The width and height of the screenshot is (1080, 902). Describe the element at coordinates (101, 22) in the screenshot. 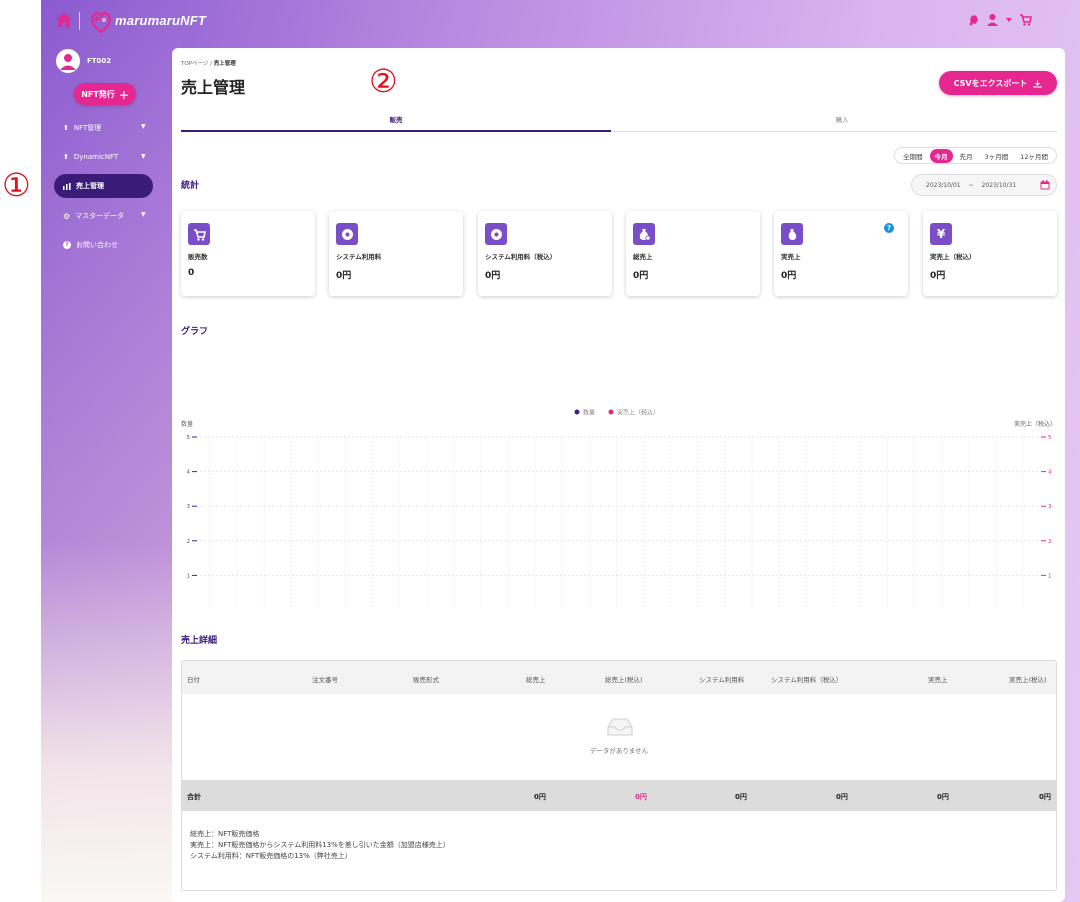

I see `logo-icon` at that location.